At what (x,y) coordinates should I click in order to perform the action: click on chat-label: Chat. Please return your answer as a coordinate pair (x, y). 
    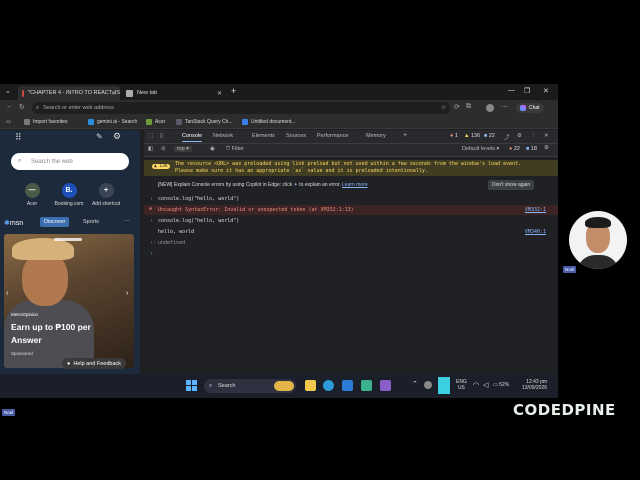
    Looking at the image, I should click on (534, 108).